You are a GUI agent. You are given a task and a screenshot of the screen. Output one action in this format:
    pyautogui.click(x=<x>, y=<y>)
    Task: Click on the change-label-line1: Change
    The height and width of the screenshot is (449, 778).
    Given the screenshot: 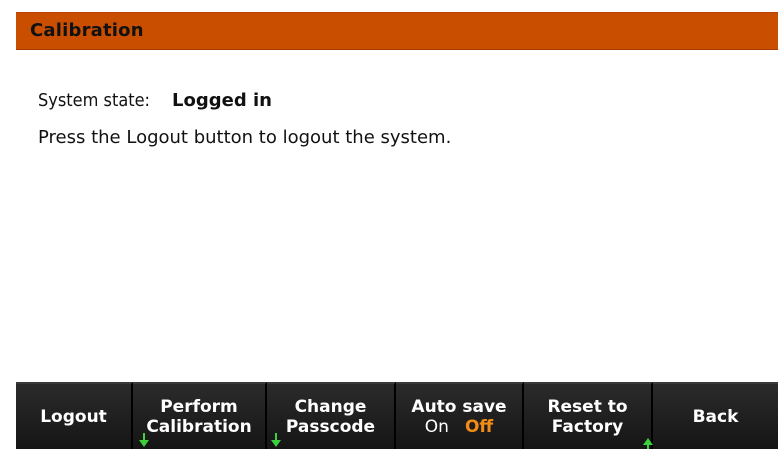 What is the action you would take?
    pyautogui.click(x=330, y=406)
    